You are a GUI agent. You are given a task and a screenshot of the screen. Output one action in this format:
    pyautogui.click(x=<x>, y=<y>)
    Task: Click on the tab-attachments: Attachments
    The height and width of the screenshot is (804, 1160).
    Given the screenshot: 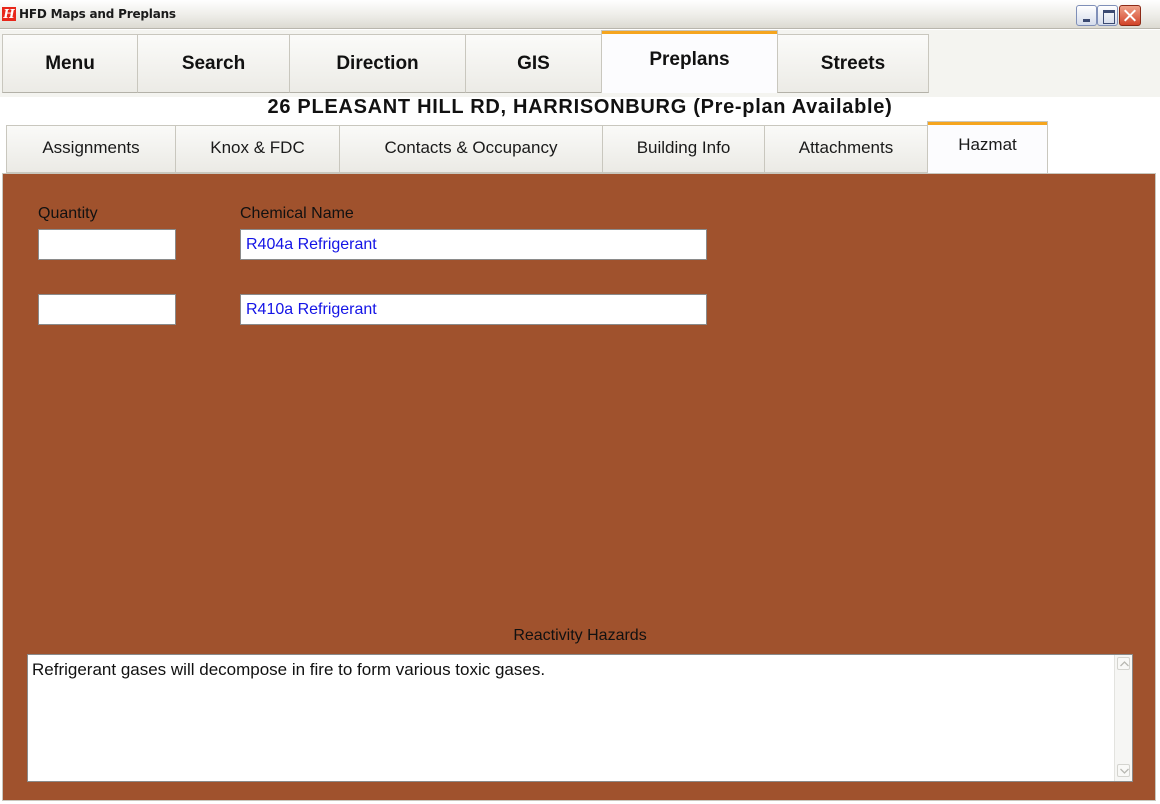 What is the action you would take?
    pyautogui.click(x=846, y=149)
    